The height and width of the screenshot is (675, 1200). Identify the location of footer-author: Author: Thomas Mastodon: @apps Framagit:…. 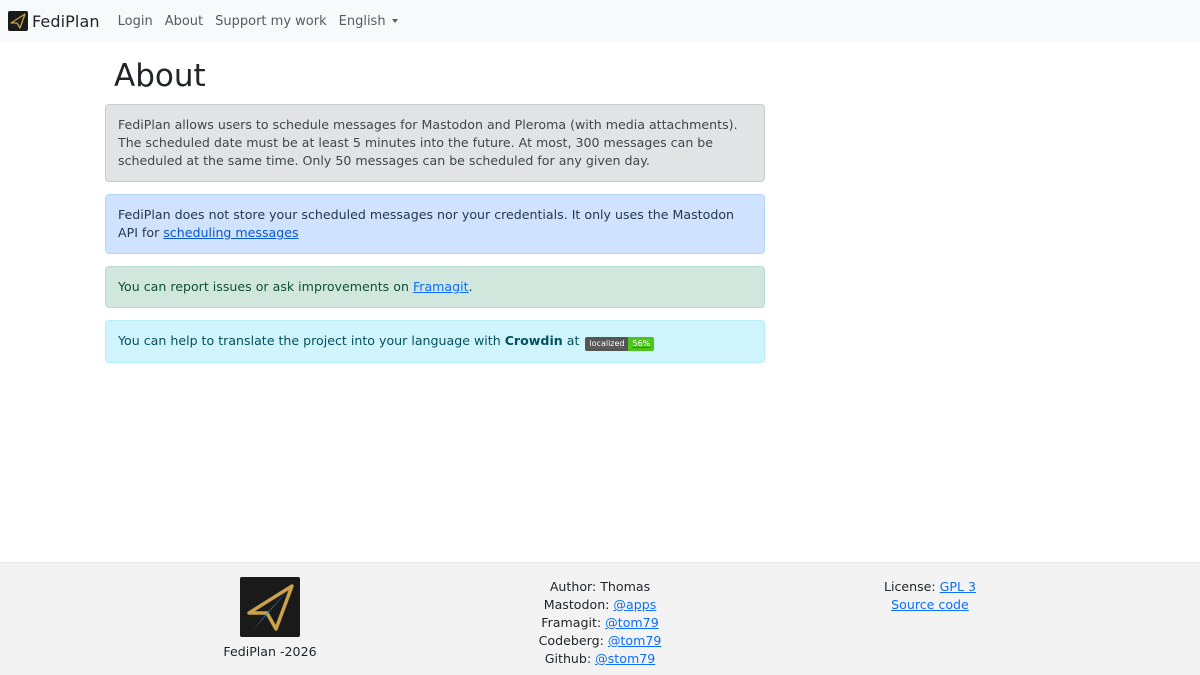
(600, 623).